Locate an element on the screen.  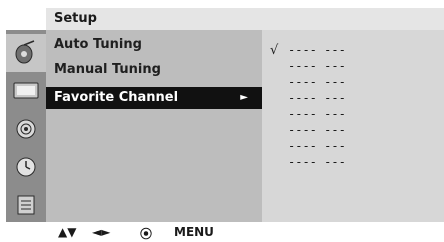
list-item: √ ---- --- is located at coordinates (308, 51).